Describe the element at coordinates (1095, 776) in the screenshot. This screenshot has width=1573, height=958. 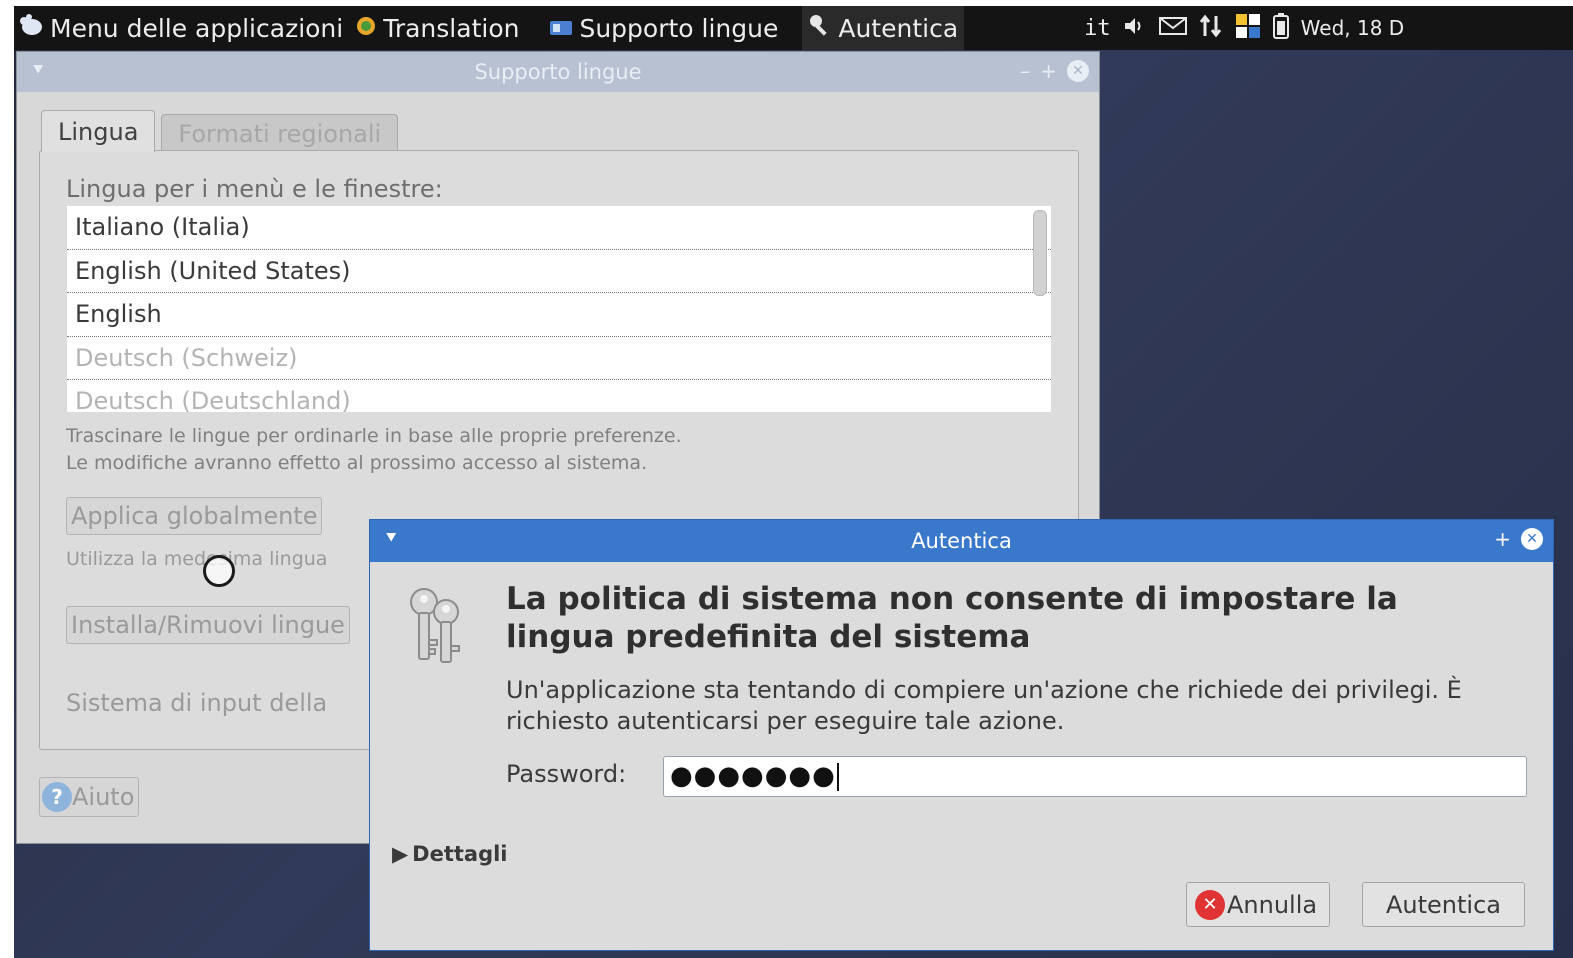
I see `password-field: ●●●●●●●` at that location.